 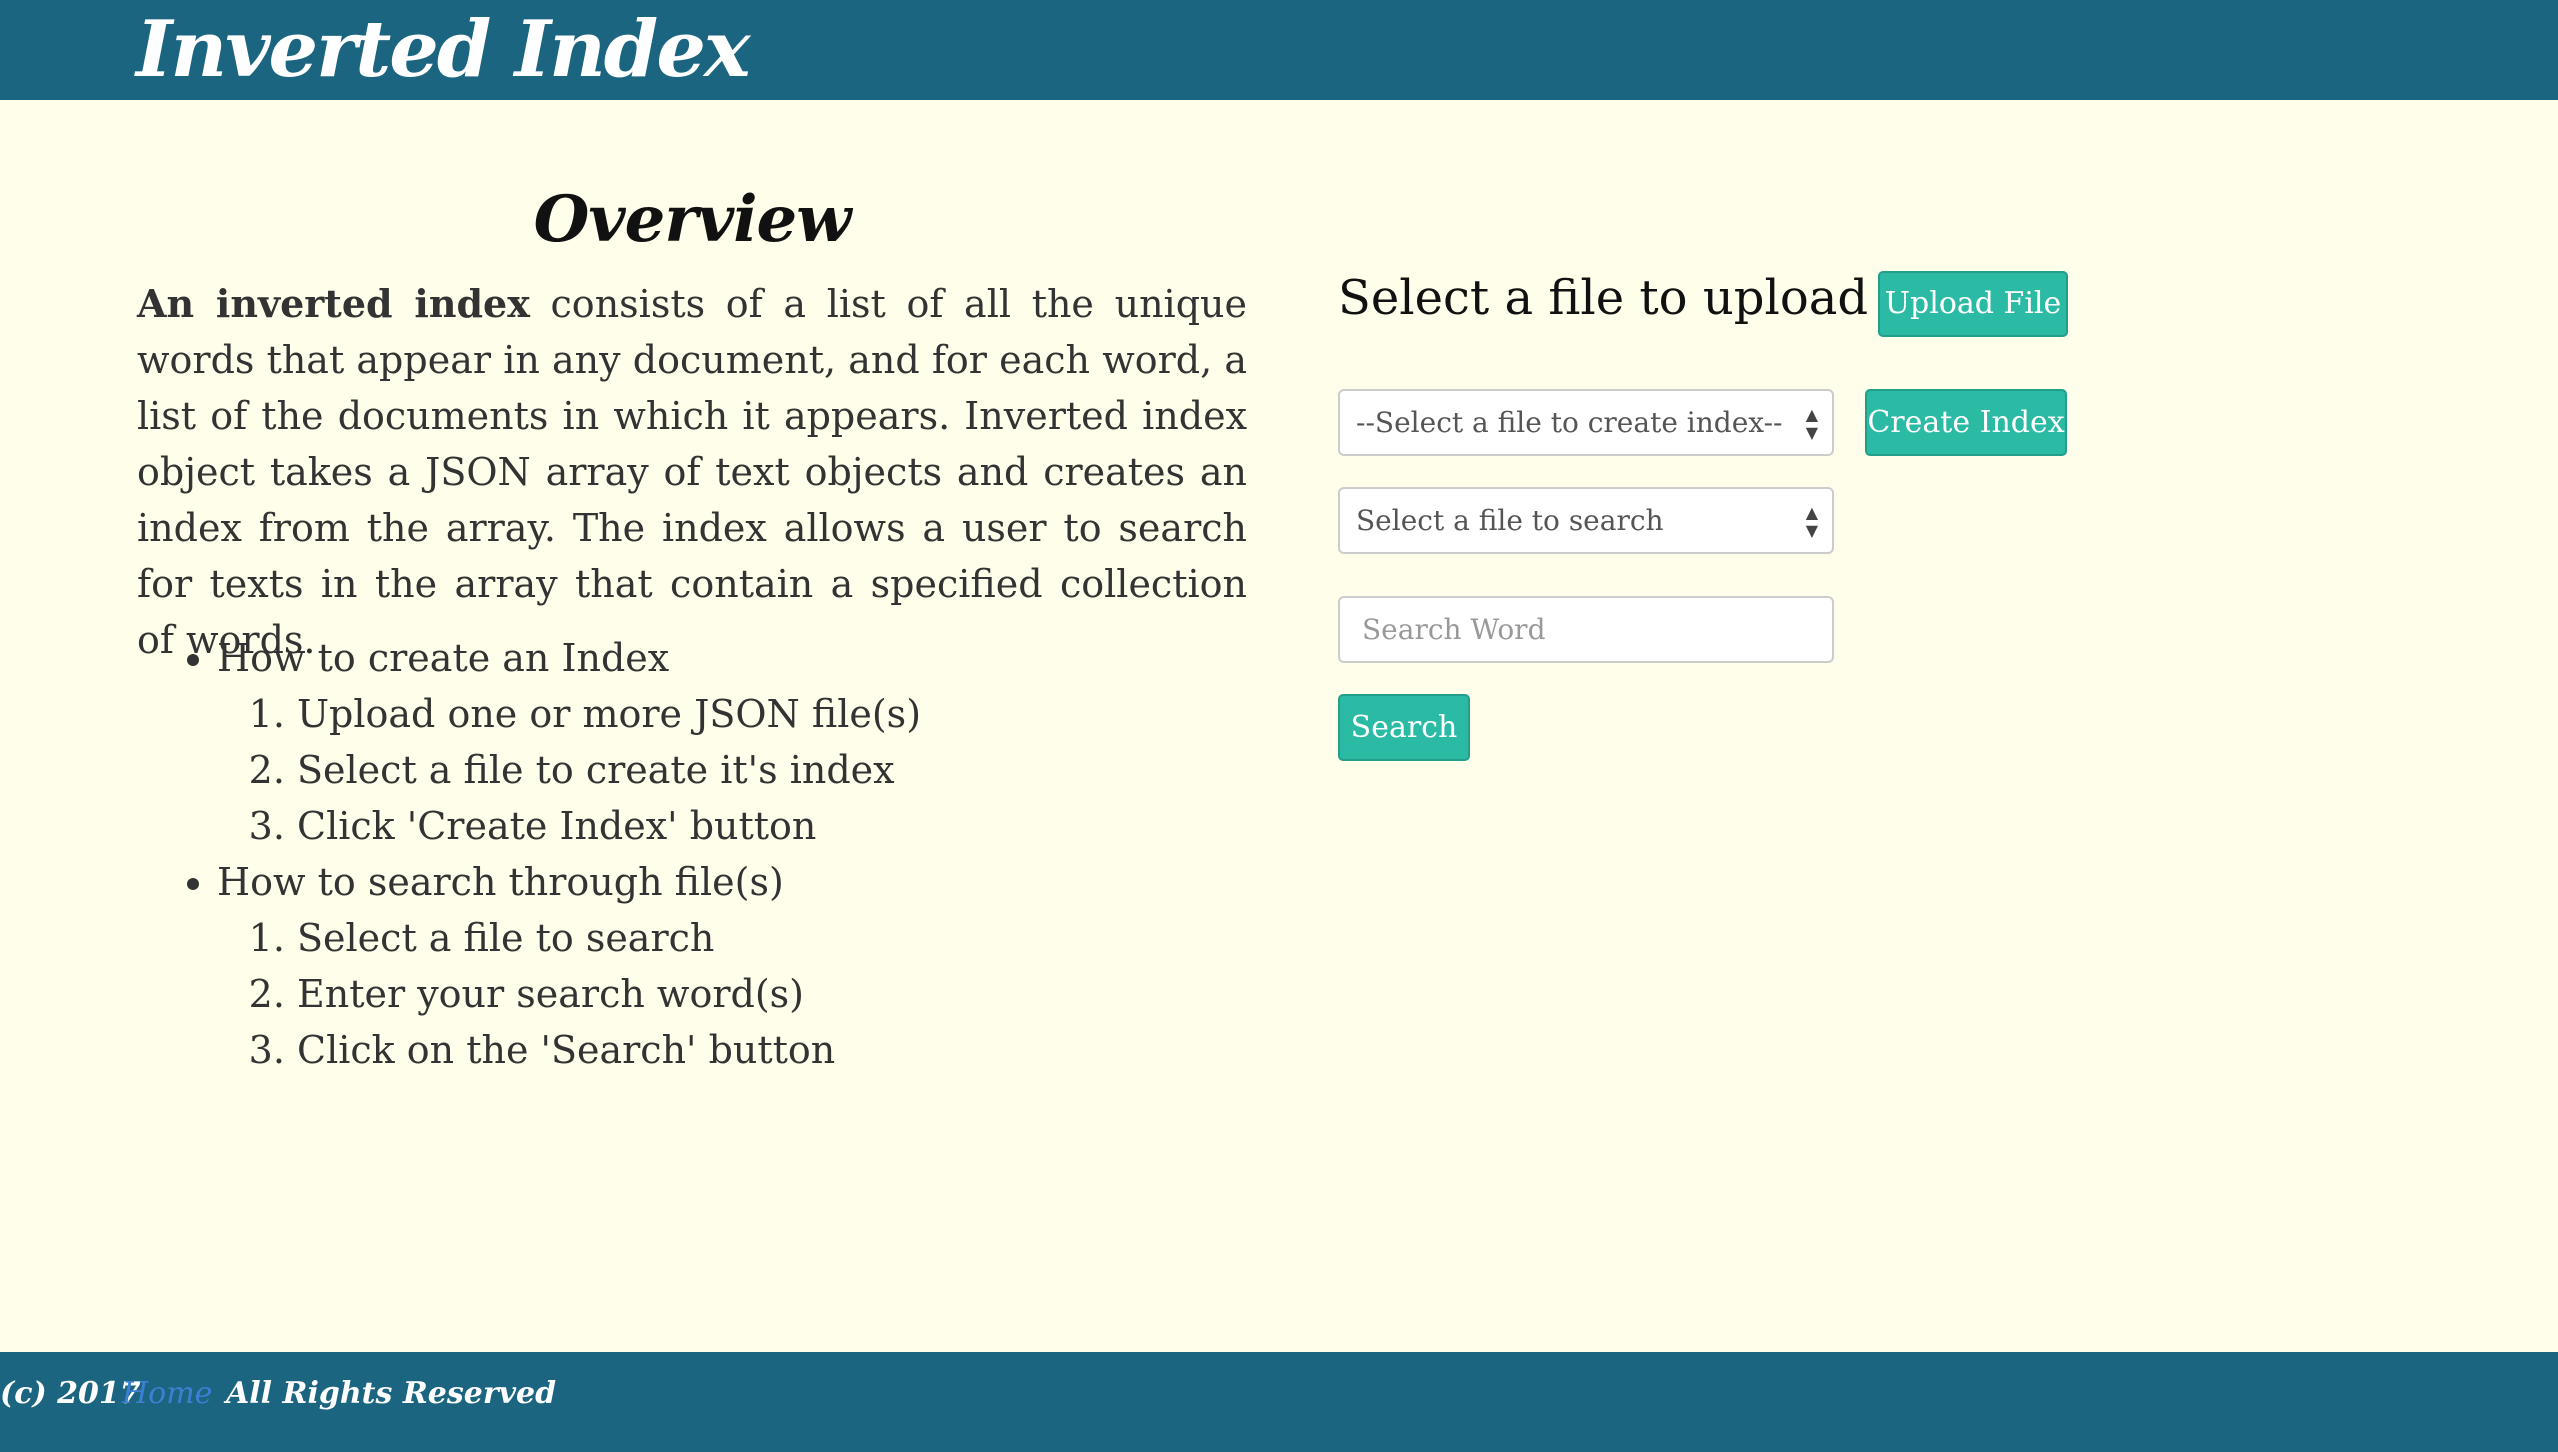 What do you see at coordinates (1510, 520) in the screenshot?
I see `select-value: Select a file to search` at bounding box center [1510, 520].